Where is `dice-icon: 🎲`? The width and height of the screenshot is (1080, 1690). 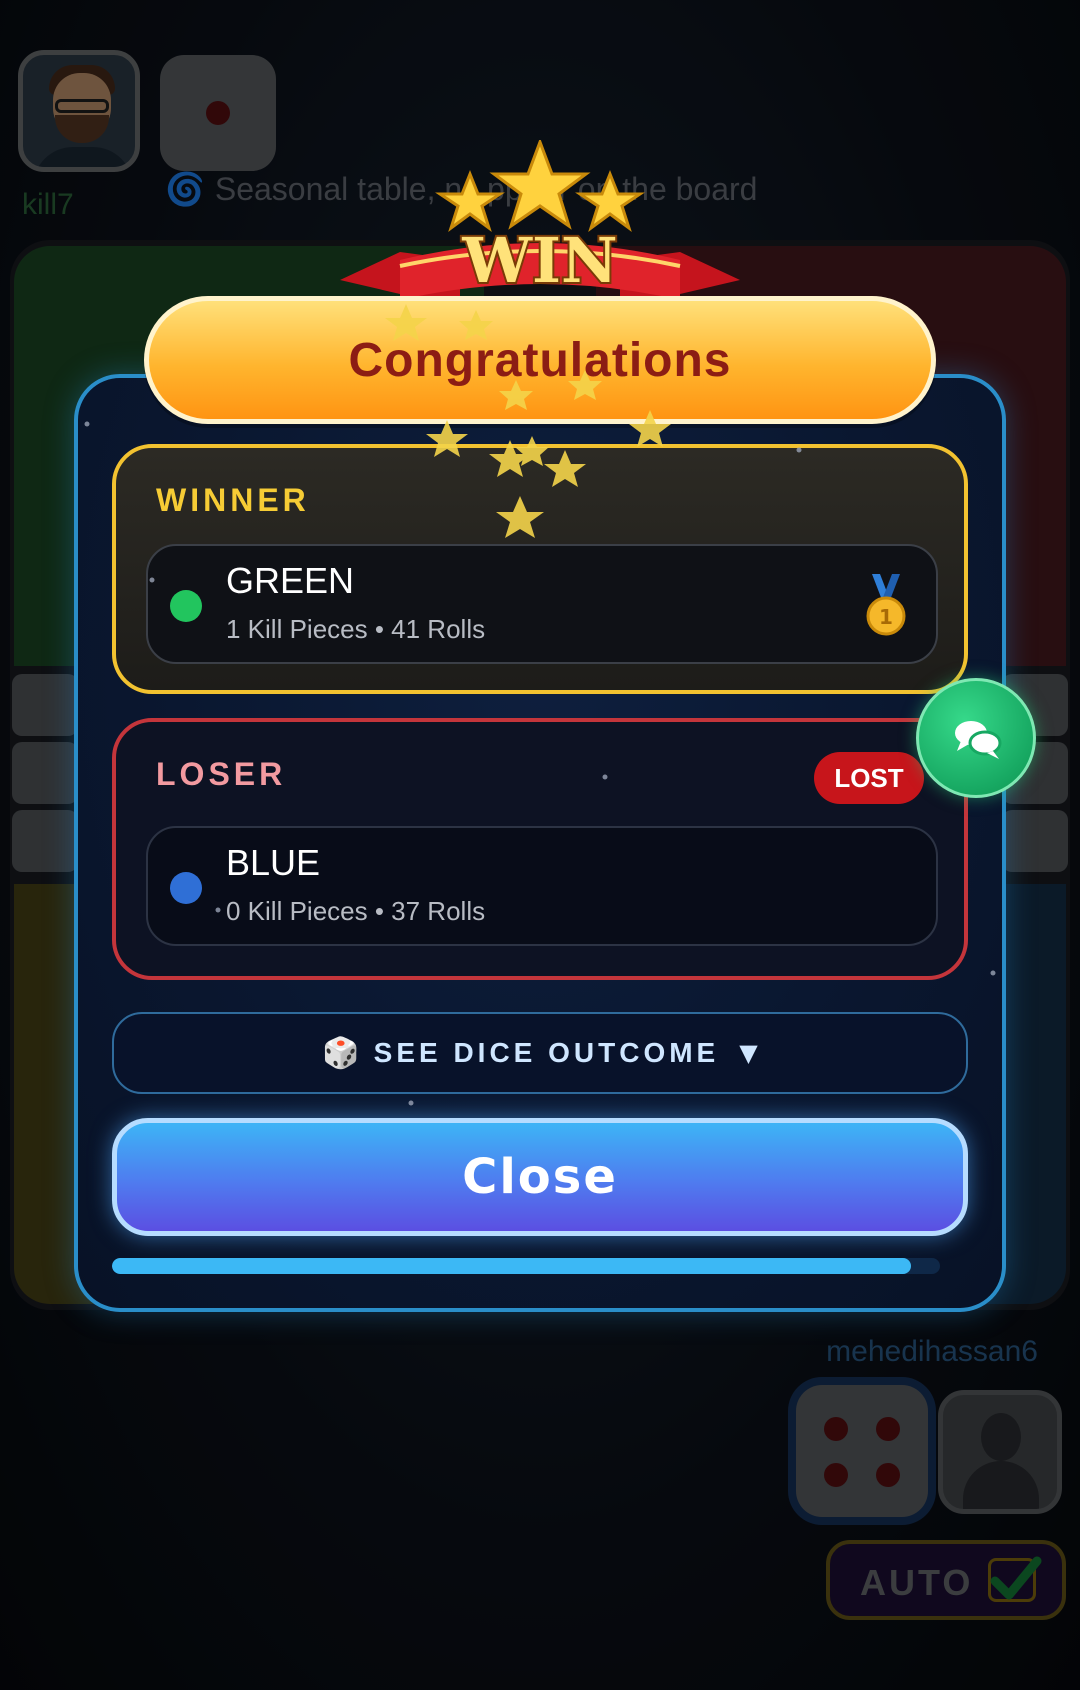 dice-icon: 🎲 is located at coordinates (341, 1053).